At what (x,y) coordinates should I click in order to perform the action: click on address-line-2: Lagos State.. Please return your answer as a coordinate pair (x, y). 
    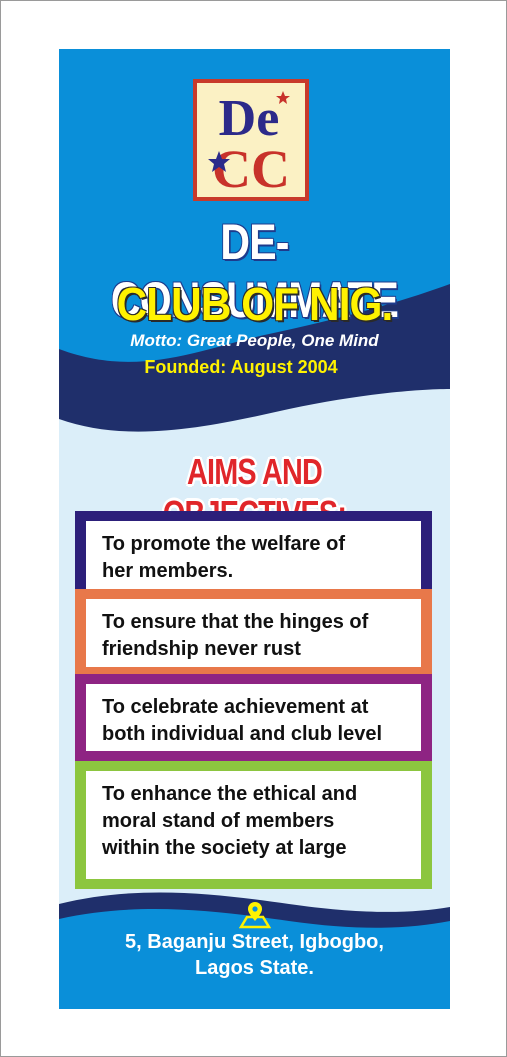
    Looking at the image, I should click on (254, 968).